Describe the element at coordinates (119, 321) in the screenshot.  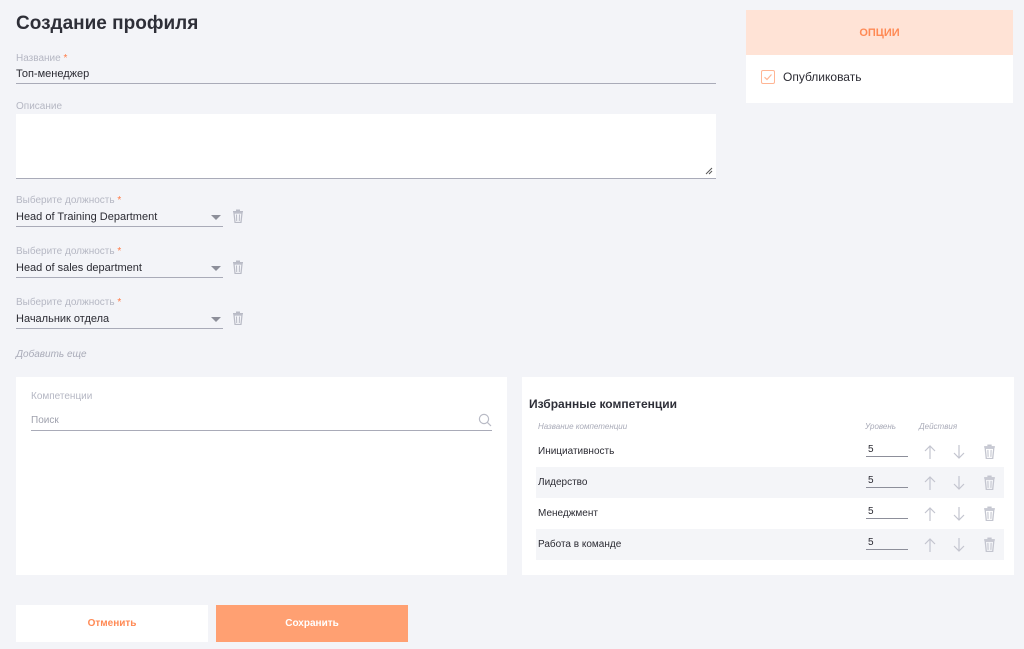
I see `position-select: Начальник отдела` at that location.